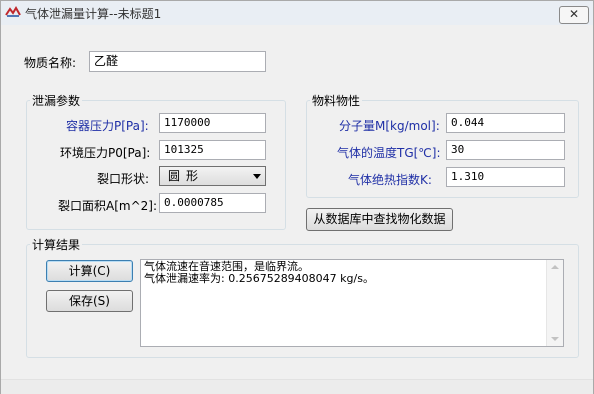 This screenshot has width=594, height=394. Describe the element at coordinates (50, 63) in the screenshot. I see `substance-label: 物质名称:` at that location.